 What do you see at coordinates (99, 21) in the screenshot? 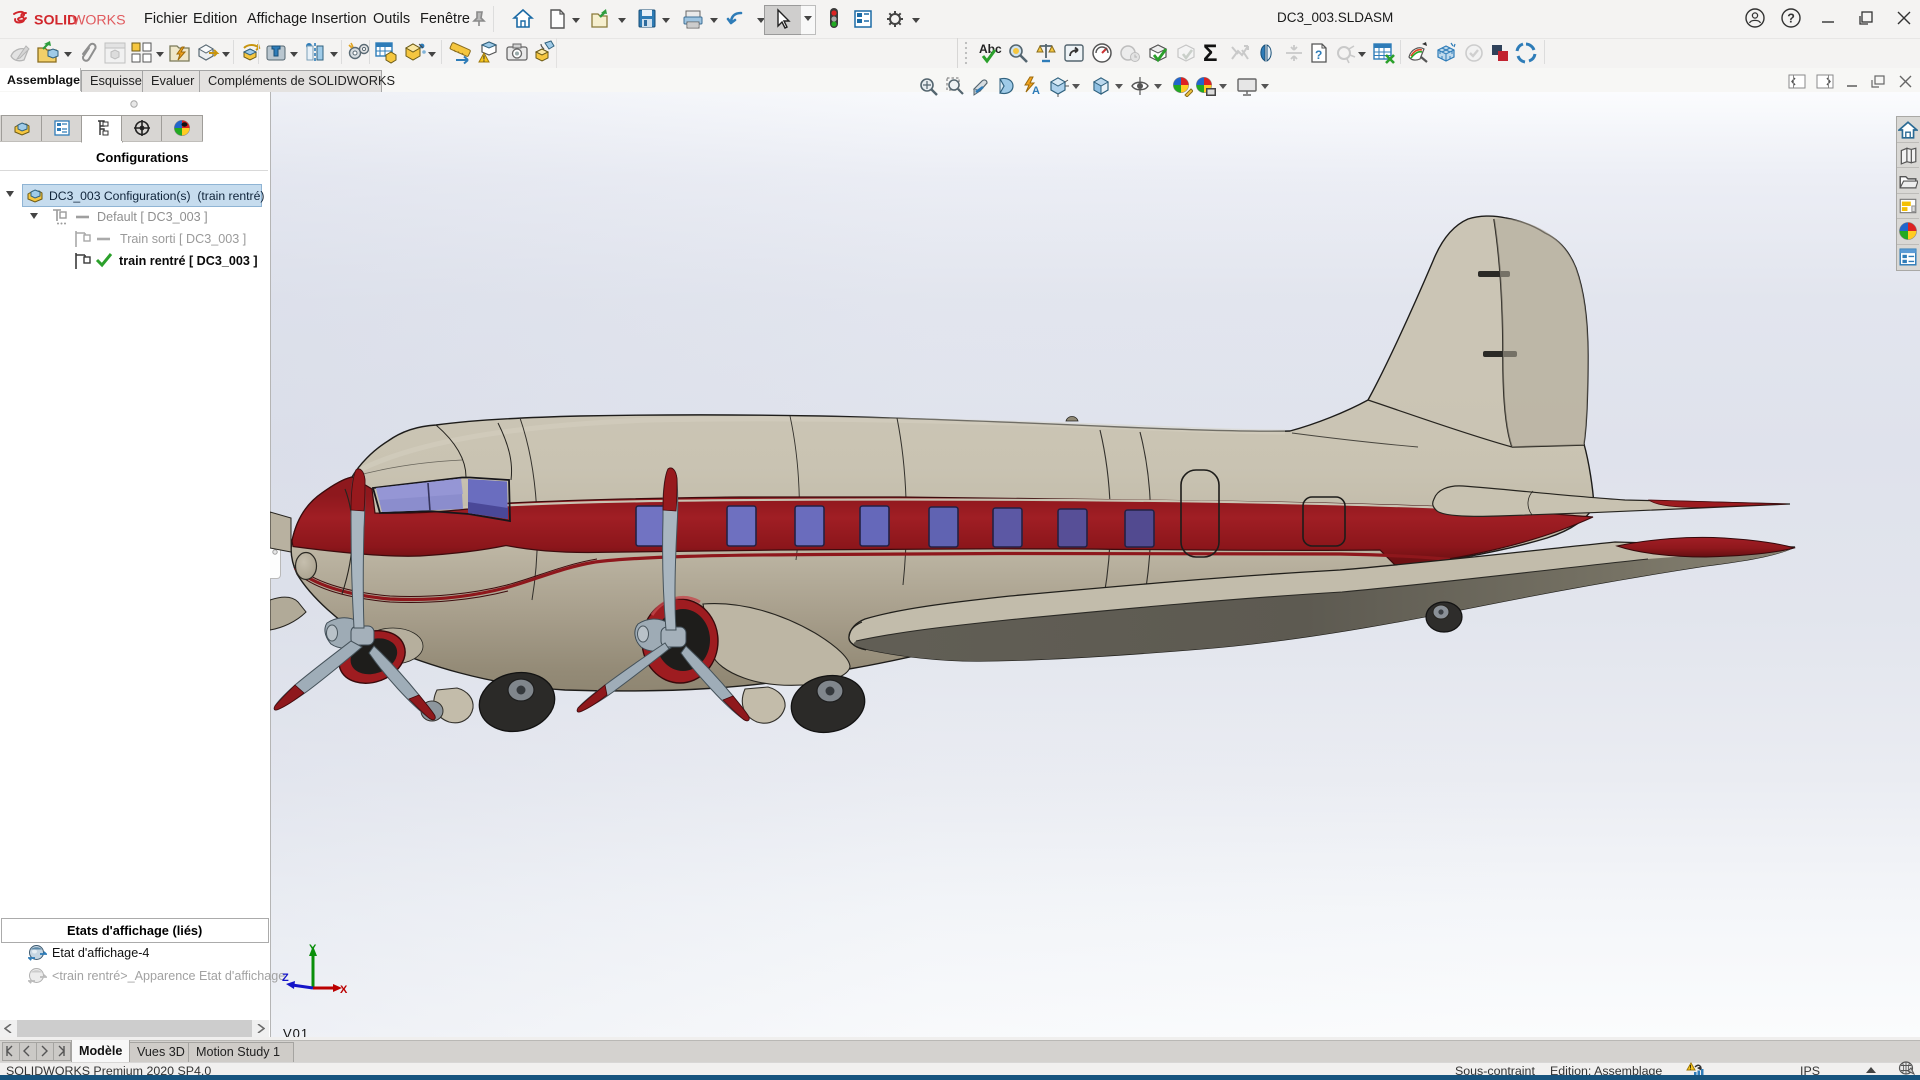
I see `svg-text: WORKS` at bounding box center [99, 21].